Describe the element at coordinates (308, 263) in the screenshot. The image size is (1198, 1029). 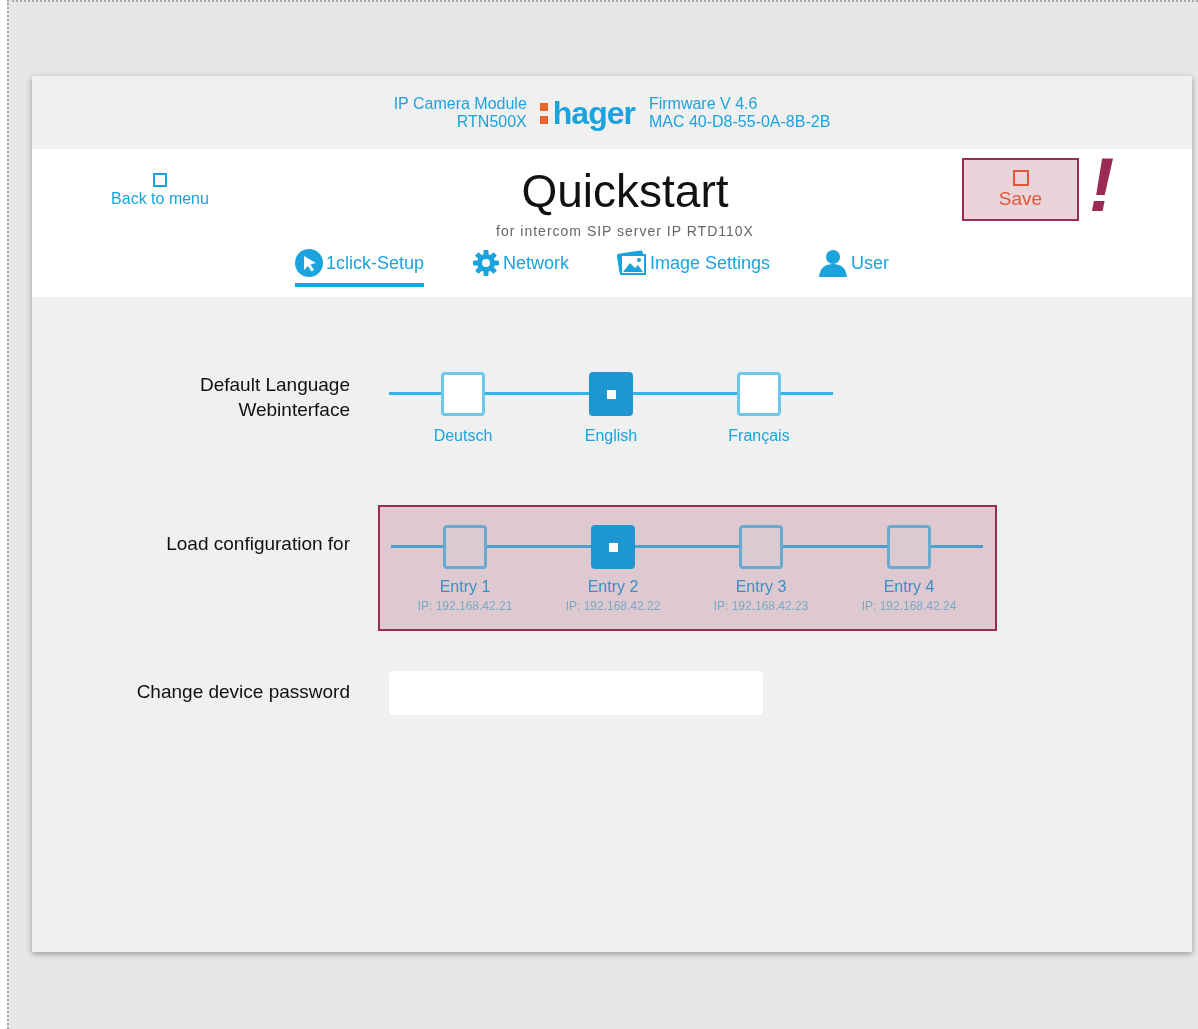
I see `cursor-icon` at that location.